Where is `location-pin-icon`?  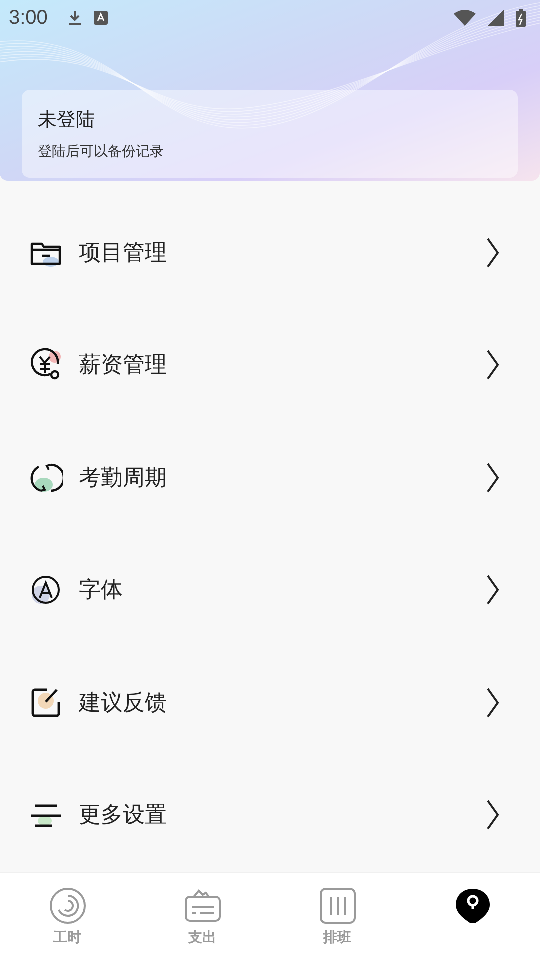 location-pin-icon is located at coordinates (473, 905).